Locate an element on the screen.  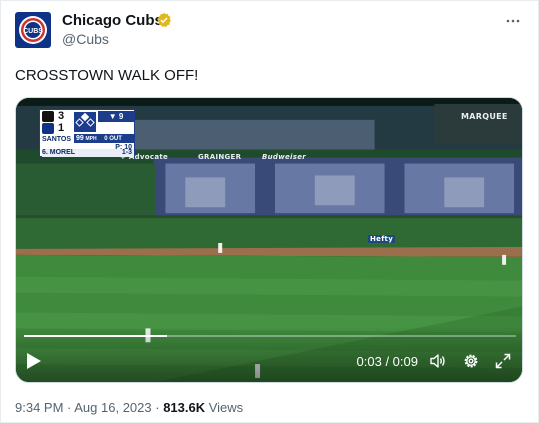
batter-stats: 1-3 is located at coordinates (126, 152).